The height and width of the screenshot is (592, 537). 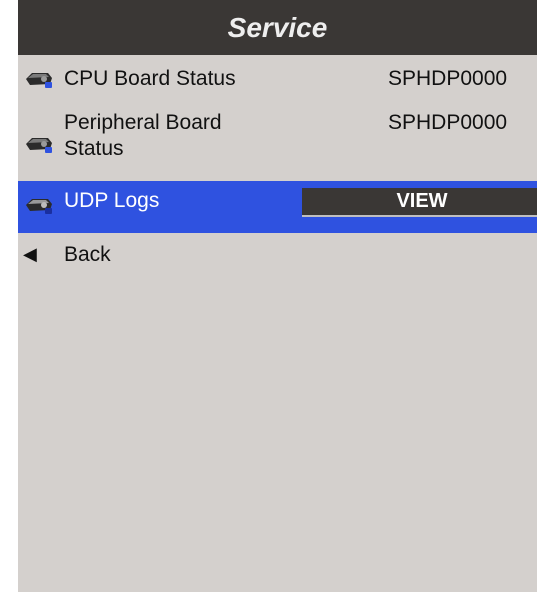 What do you see at coordinates (30, 254) in the screenshot?
I see `back-arrow-icon: ◀` at bounding box center [30, 254].